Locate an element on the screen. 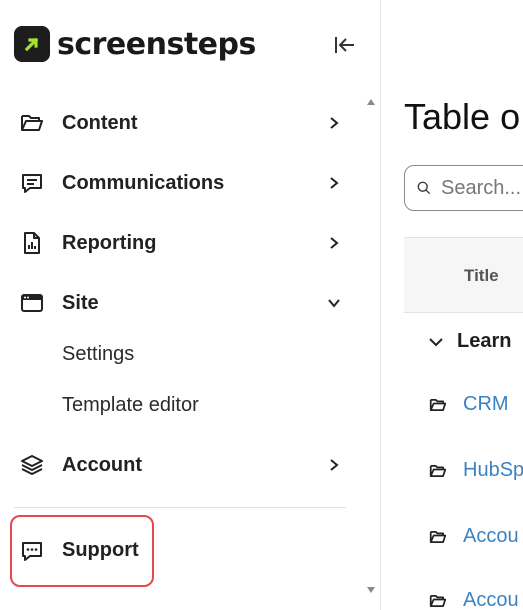  sidebar-item-label: Content is located at coordinates (100, 122).